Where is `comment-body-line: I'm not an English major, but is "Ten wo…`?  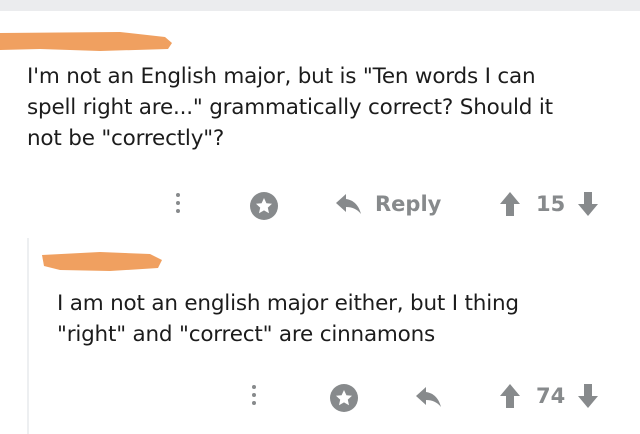
comment-body-line: I'm not an English major, but is "Ten wo… is located at coordinates (281, 76).